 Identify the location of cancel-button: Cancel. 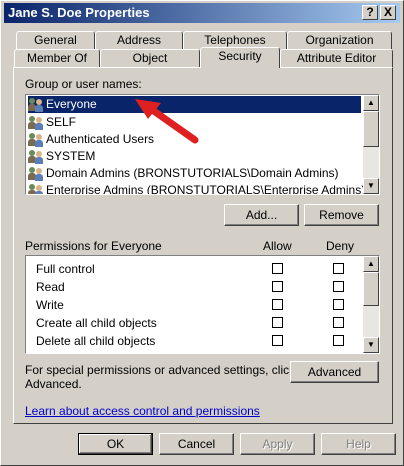
(196, 444).